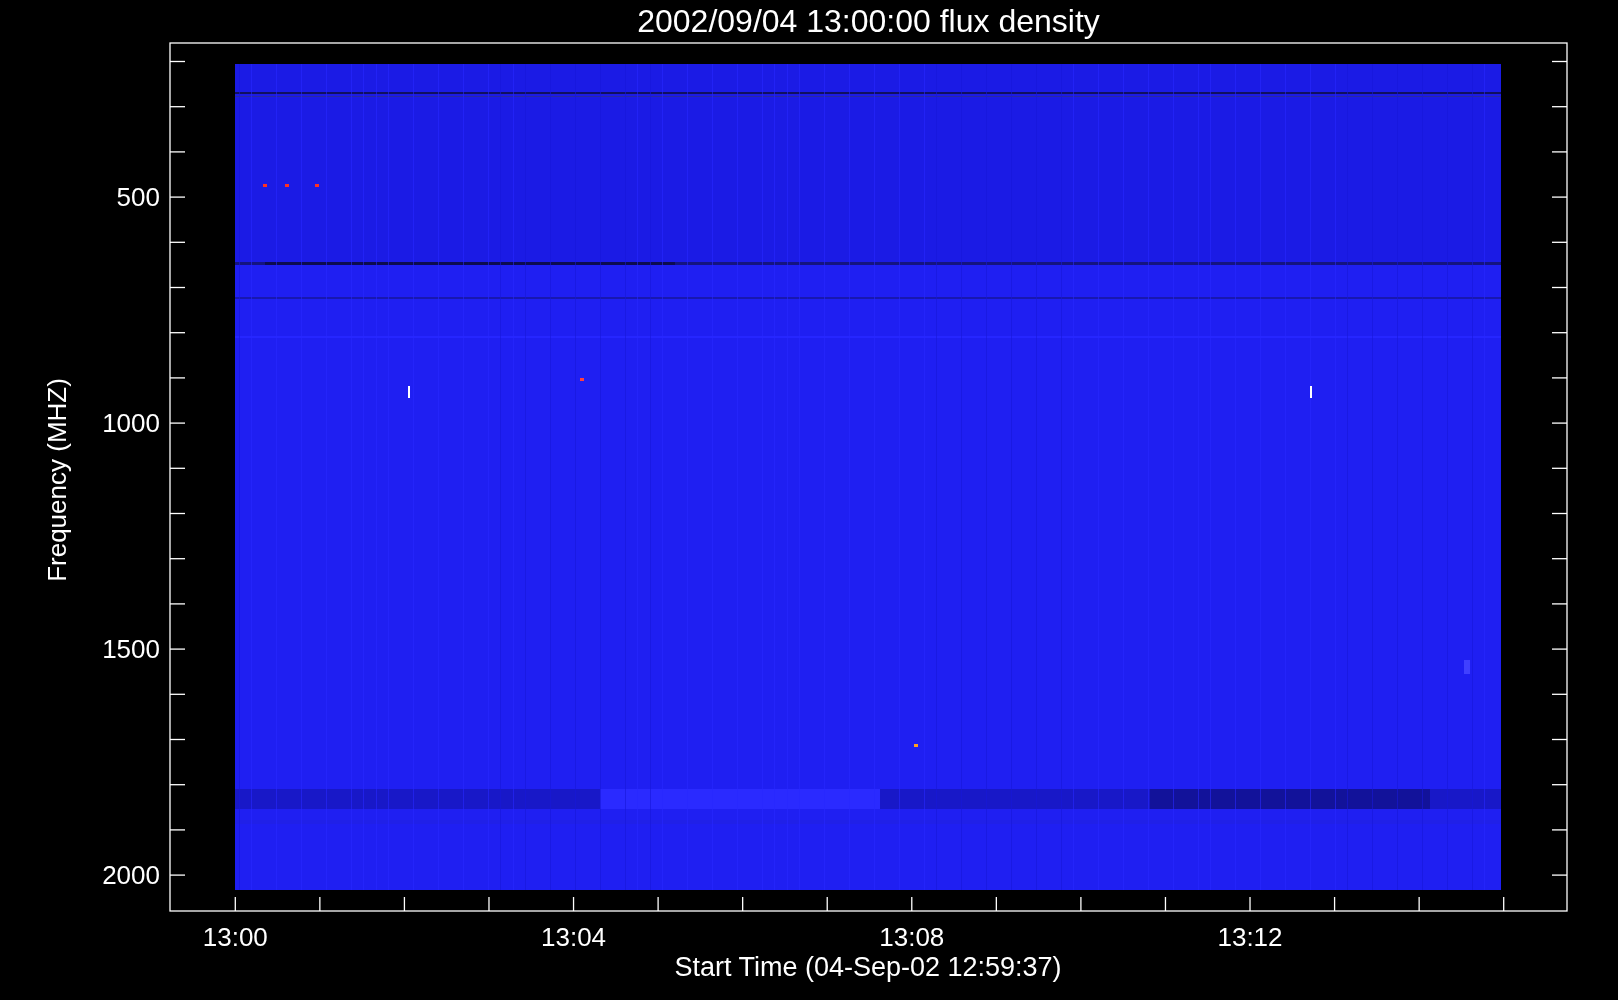  Describe the element at coordinates (912, 937) in the screenshot. I see `tick-label: 13:08` at that location.